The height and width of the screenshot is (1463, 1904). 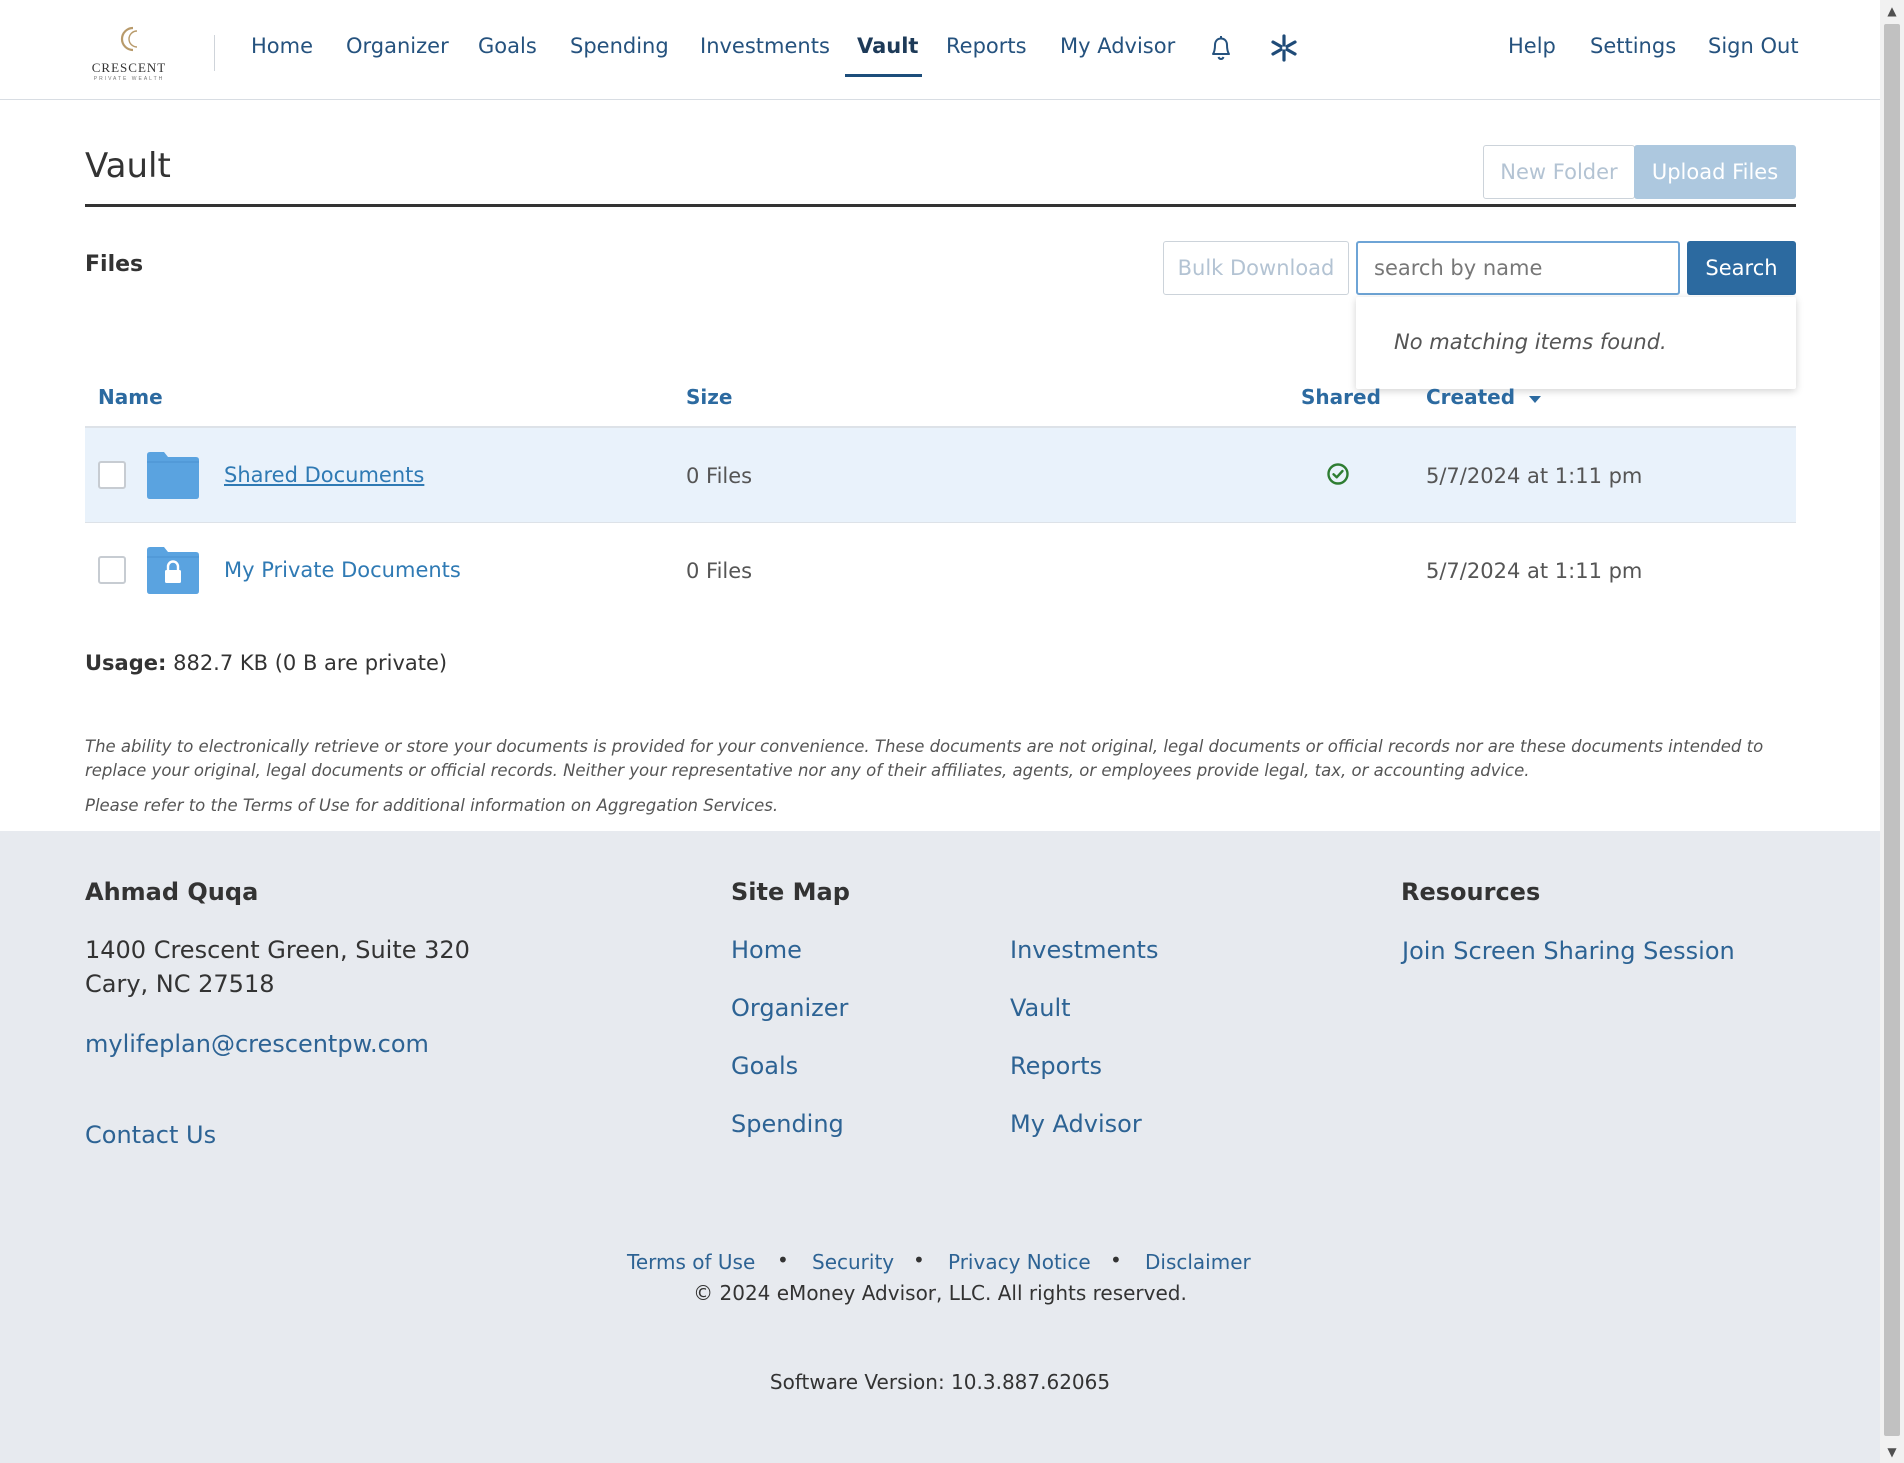 I want to click on crescent-logo-icon, so click(x=129, y=39).